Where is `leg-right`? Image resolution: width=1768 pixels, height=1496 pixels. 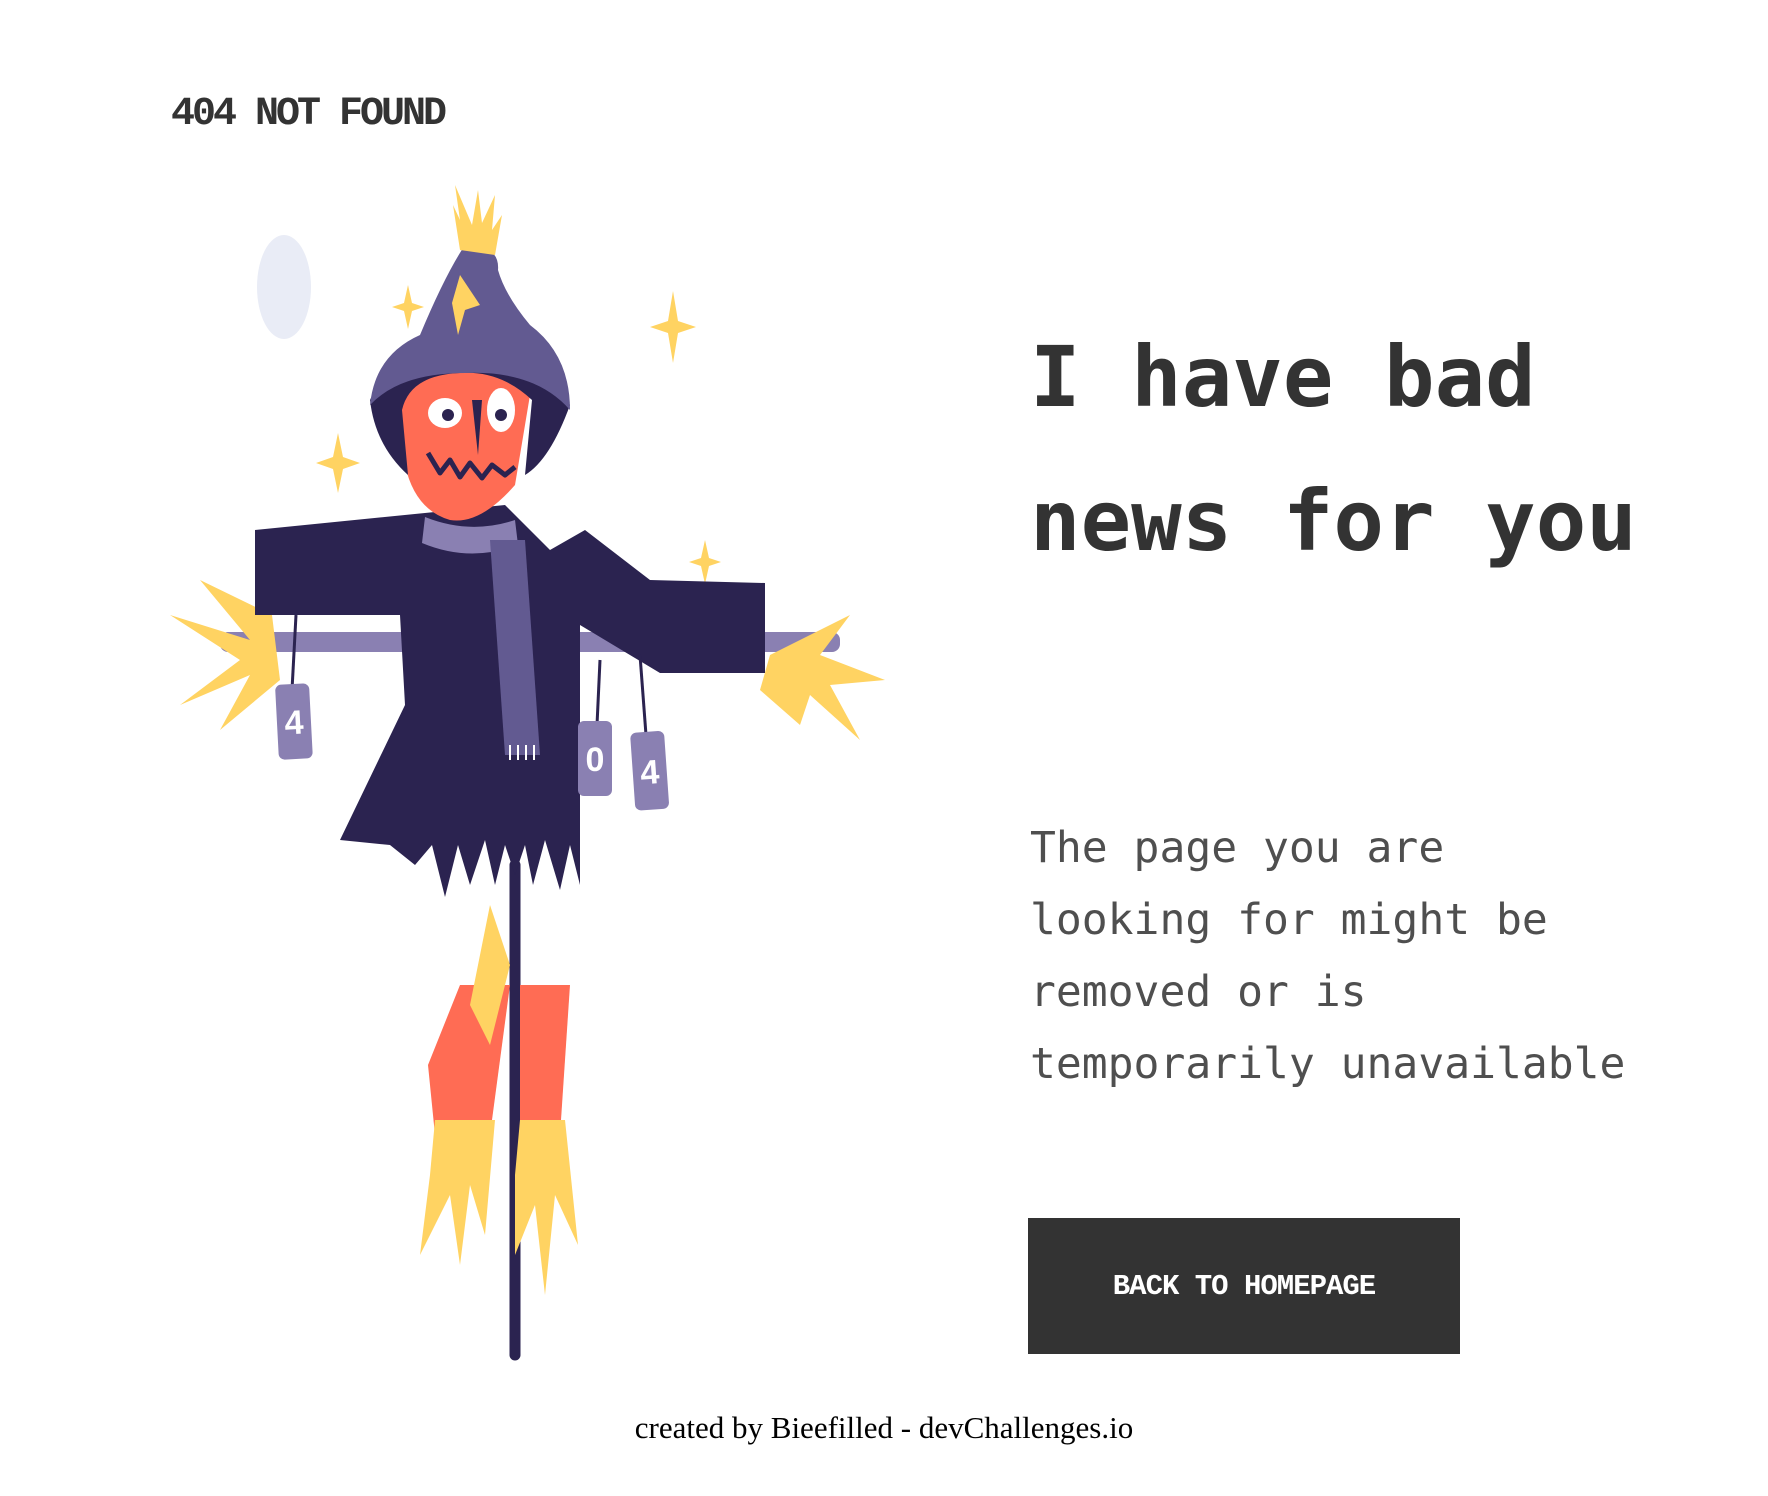 leg-right is located at coordinates (545, 1060).